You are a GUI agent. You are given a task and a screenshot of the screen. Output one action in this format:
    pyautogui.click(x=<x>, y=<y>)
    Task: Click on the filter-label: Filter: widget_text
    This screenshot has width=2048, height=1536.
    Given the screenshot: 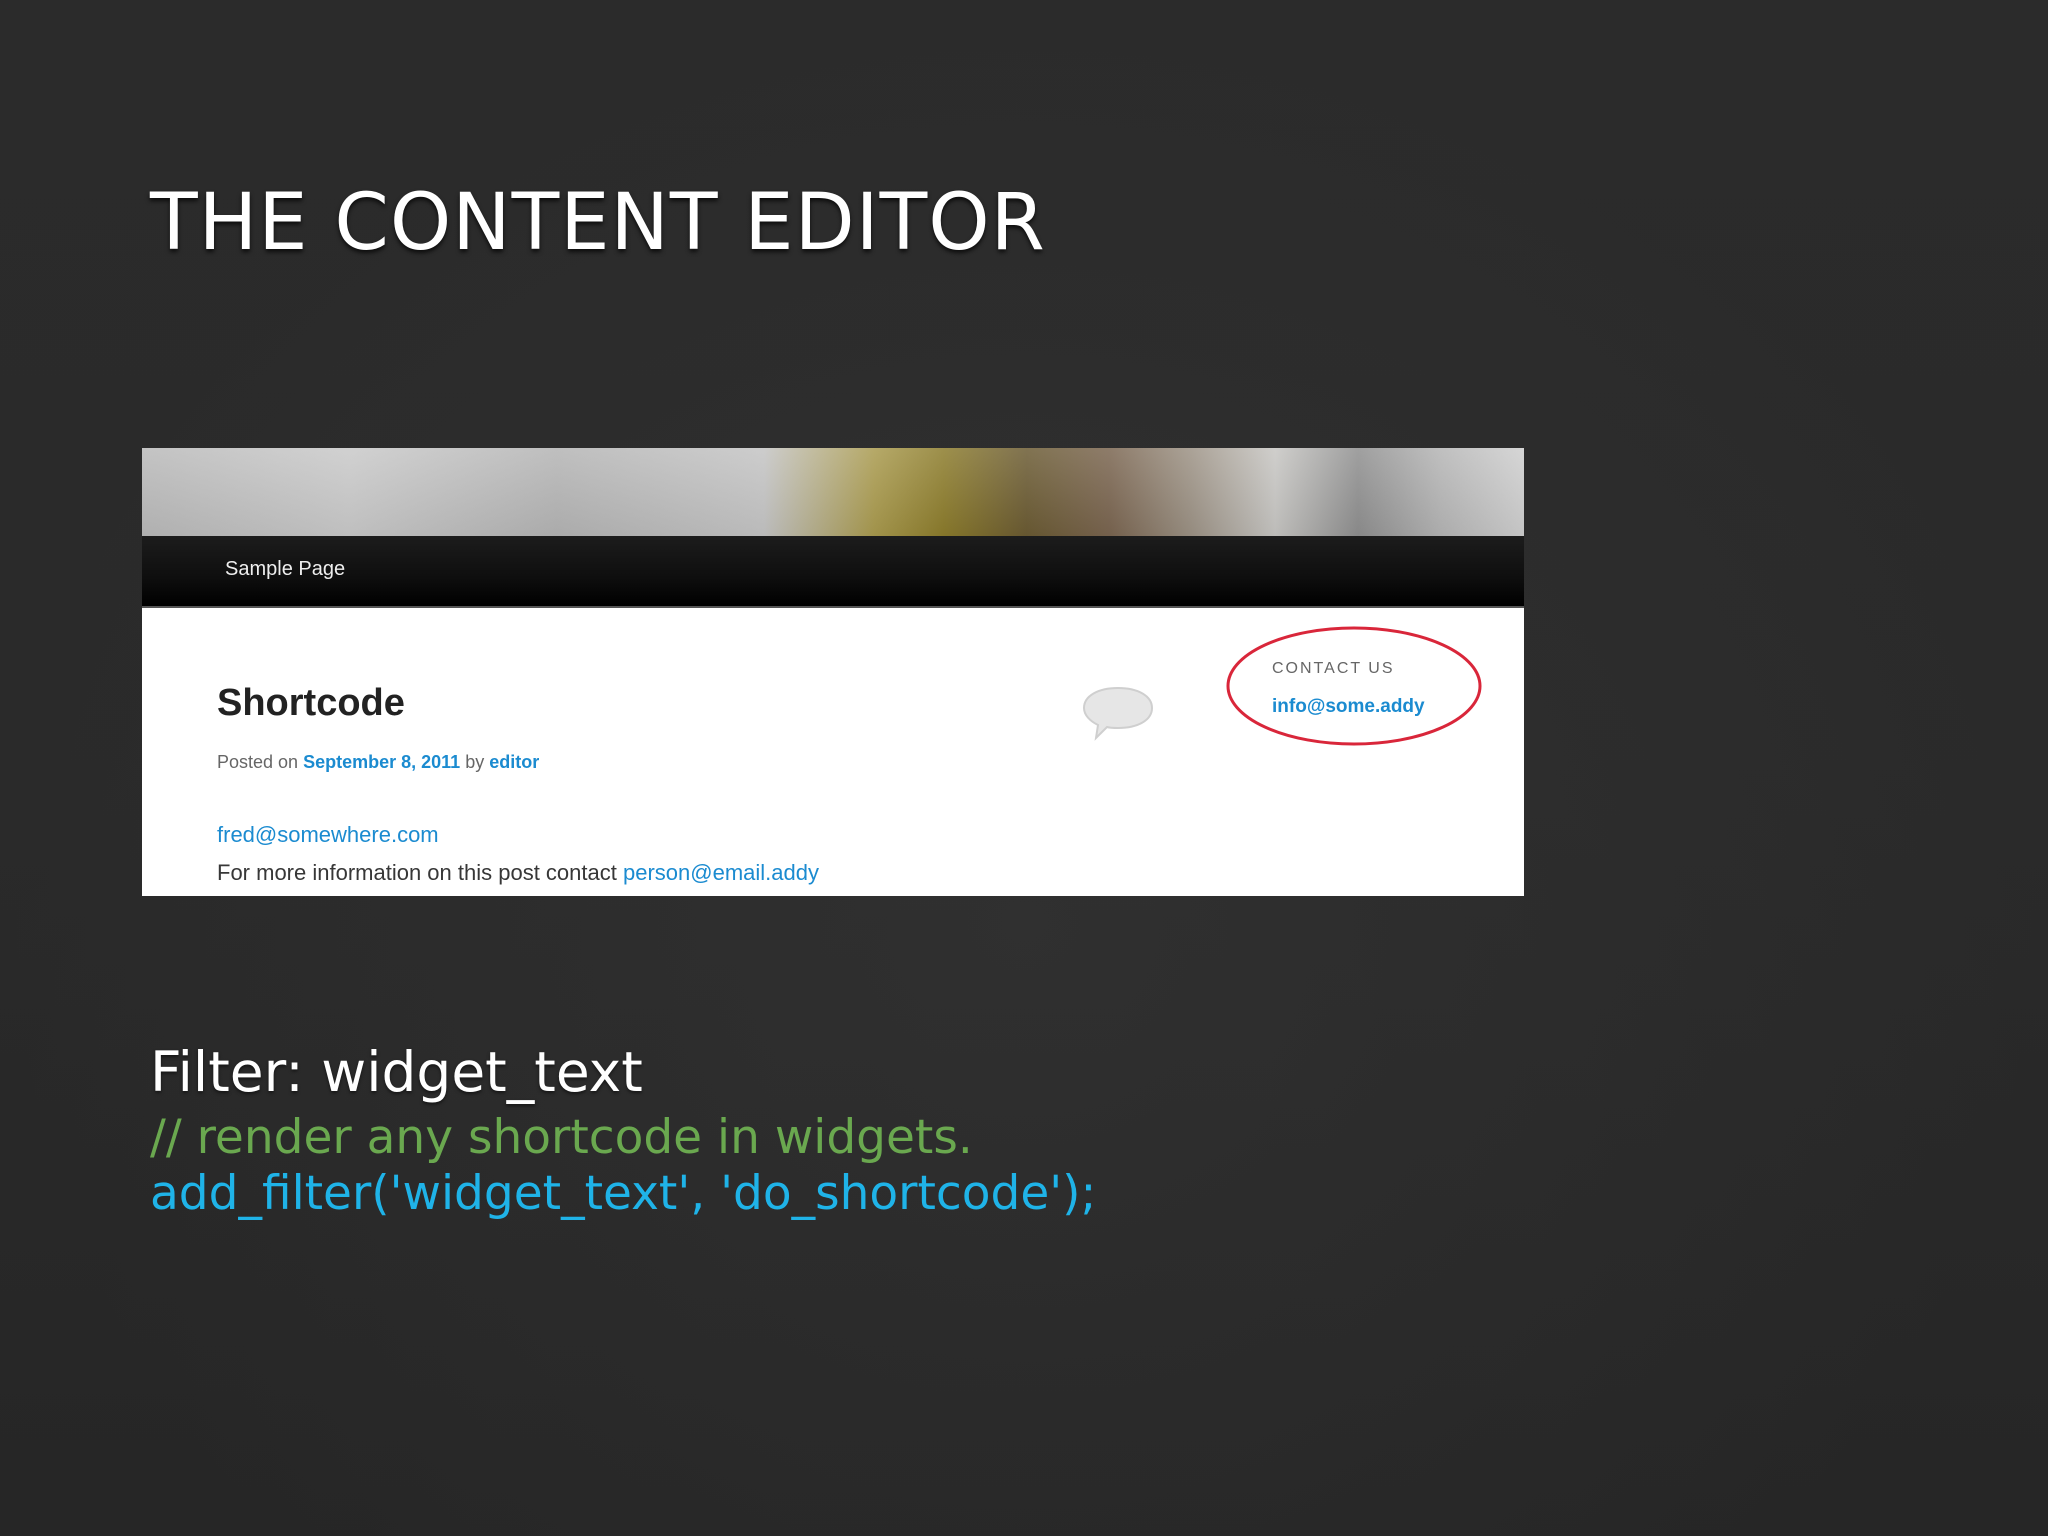 What is the action you would take?
    pyautogui.click(x=396, y=1072)
    